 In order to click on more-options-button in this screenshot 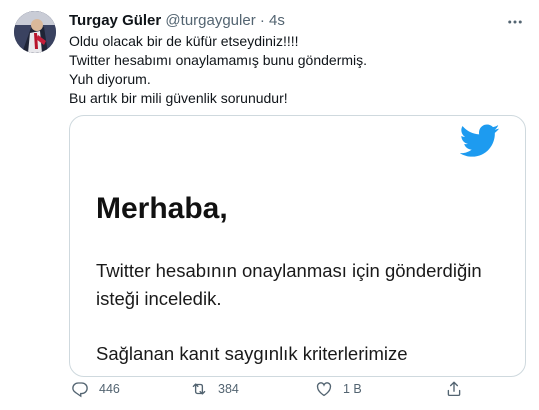, I will do `click(515, 22)`.